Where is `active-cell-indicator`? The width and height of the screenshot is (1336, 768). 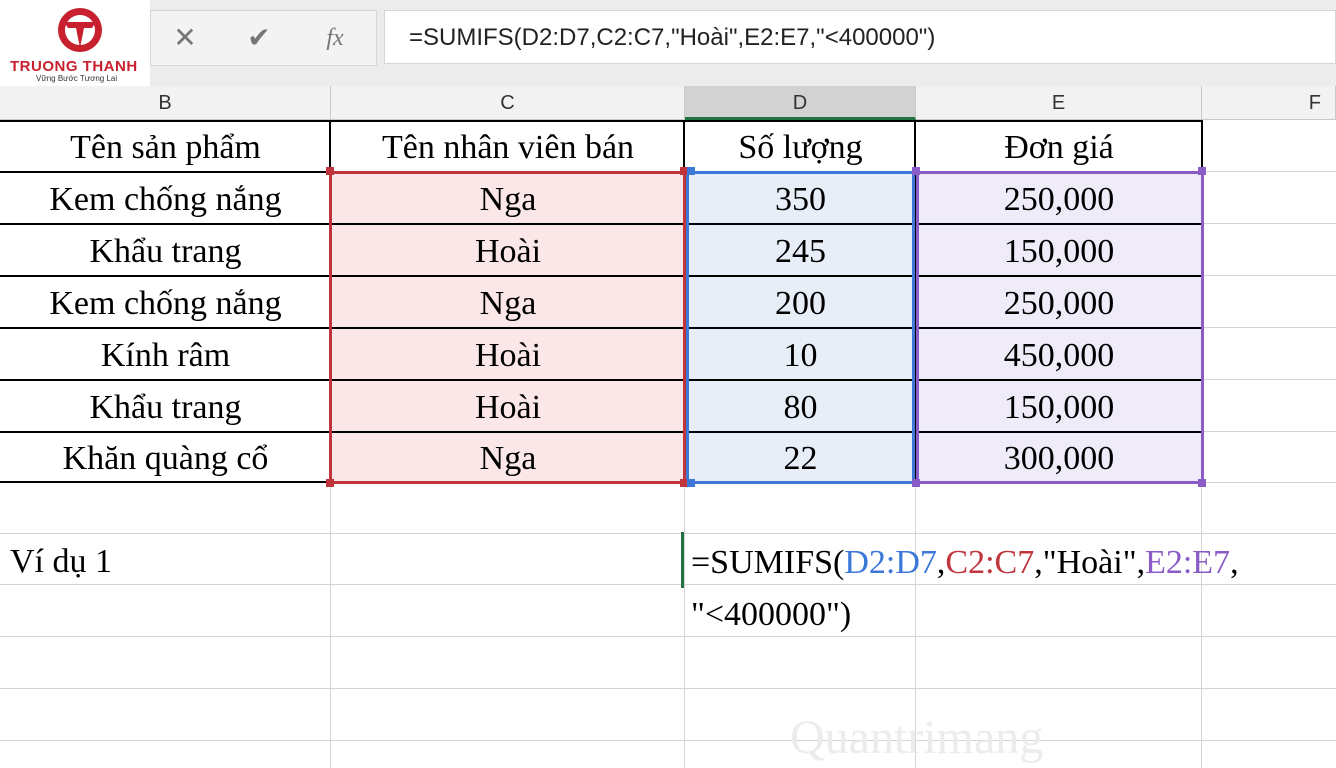
active-cell-indicator is located at coordinates (682, 560).